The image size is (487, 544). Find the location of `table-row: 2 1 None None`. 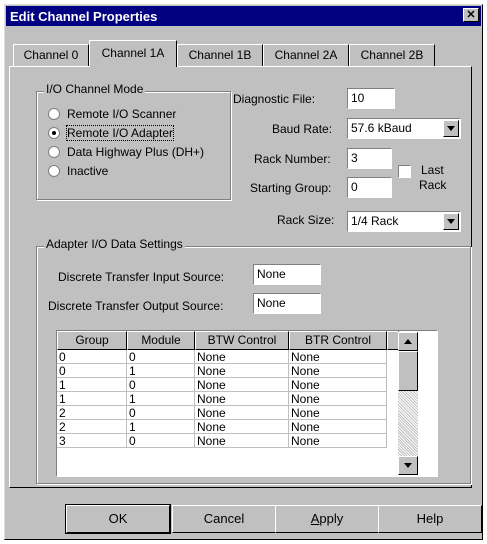

table-row: 2 1 None None is located at coordinates (226, 427).